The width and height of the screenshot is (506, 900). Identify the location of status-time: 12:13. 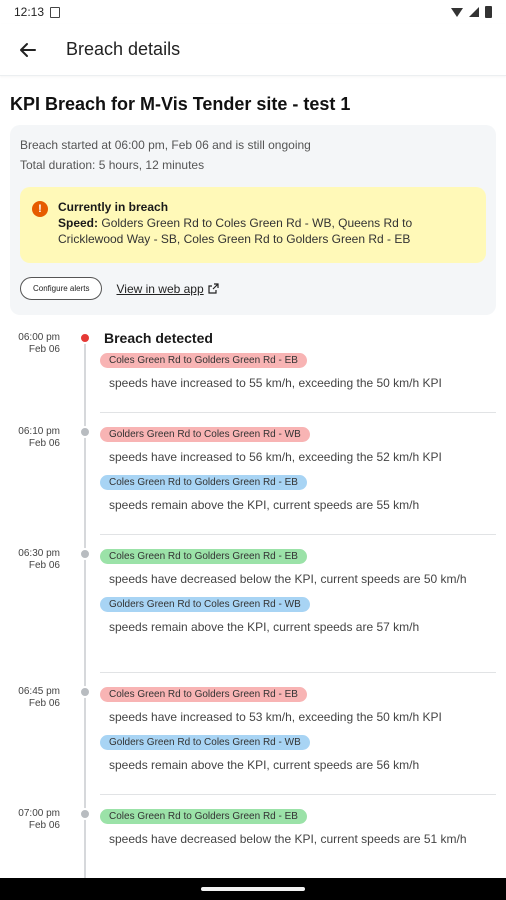
(29, 12).